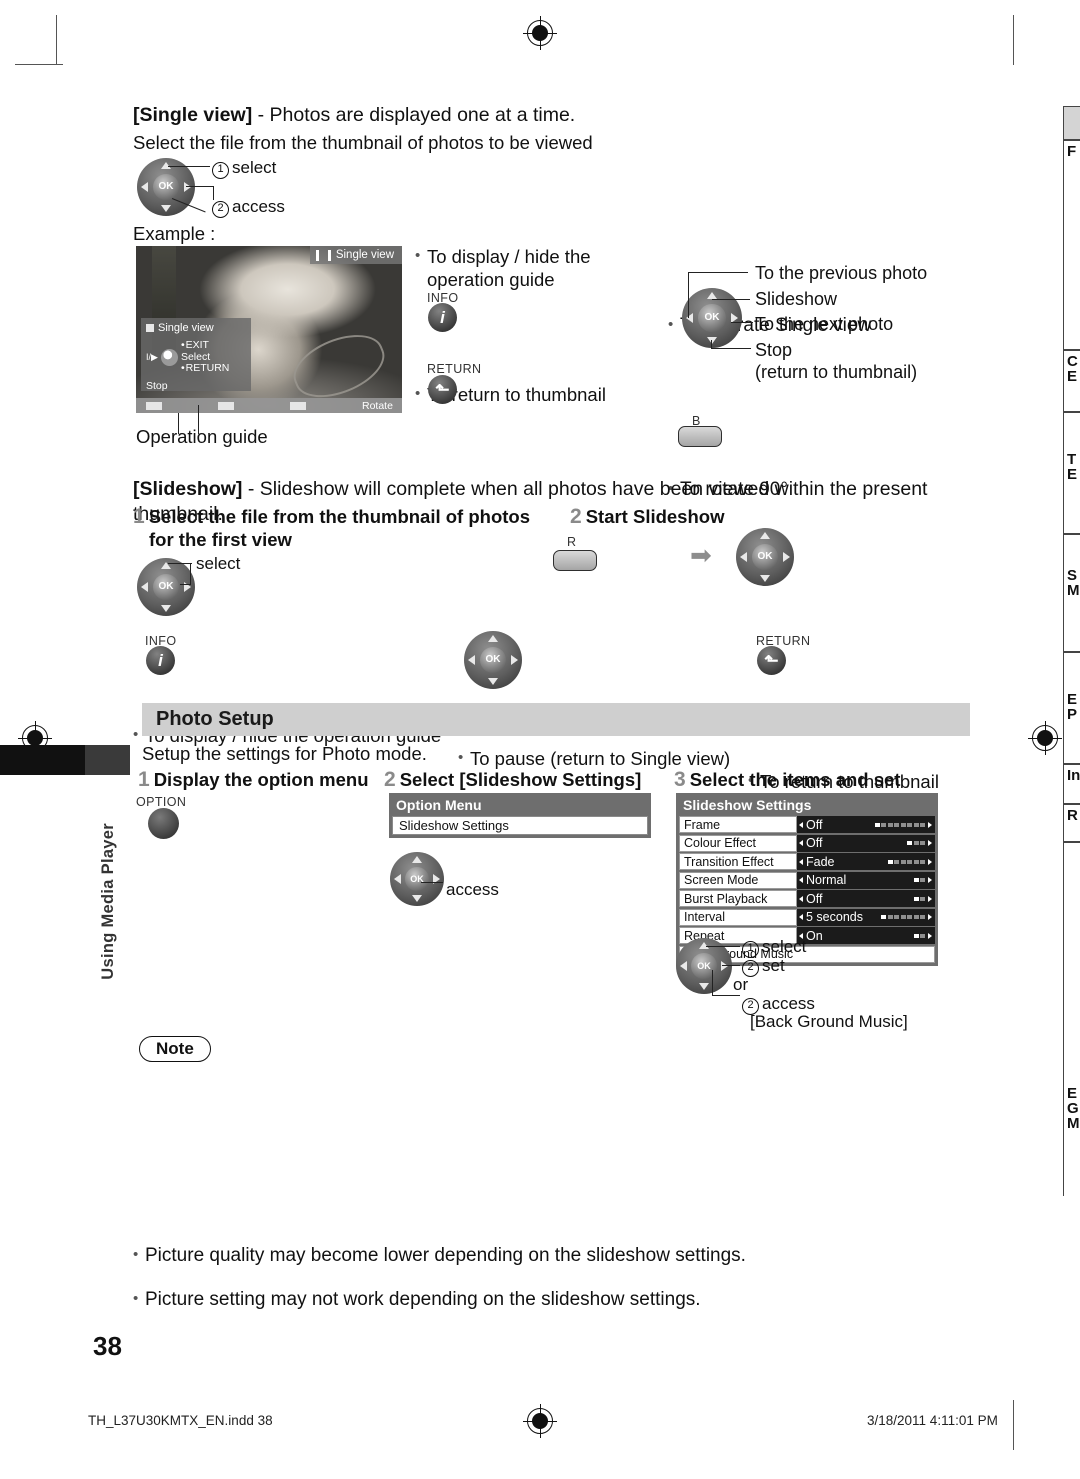 Image resolution: width=1080 pixels, height=1479 pixels. I want to click on dpad-operate-single-view: OK, so click(712, 318).